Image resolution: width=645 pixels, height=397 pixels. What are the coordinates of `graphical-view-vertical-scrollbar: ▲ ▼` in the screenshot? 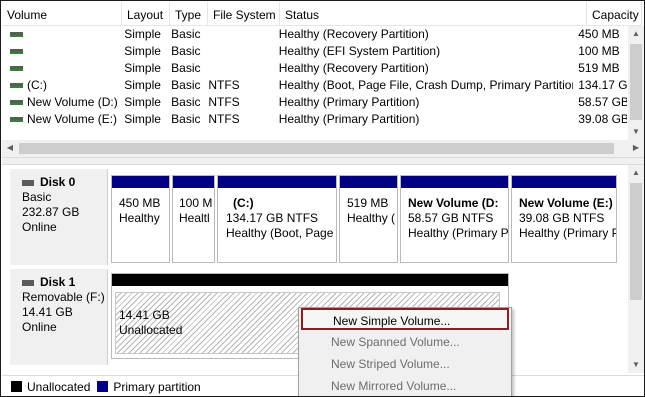 It's located at (636, 269).